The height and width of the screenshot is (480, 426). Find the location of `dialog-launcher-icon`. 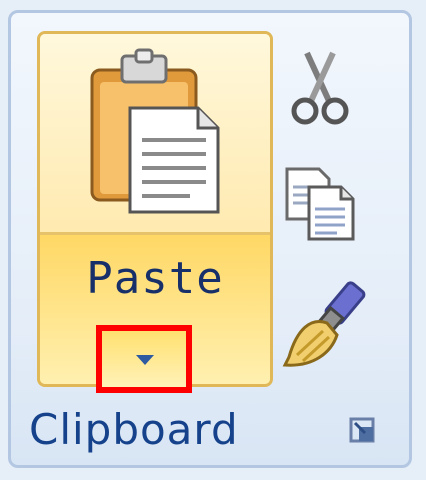

dialog-launcher-icon is located at coordinates (363, 431).